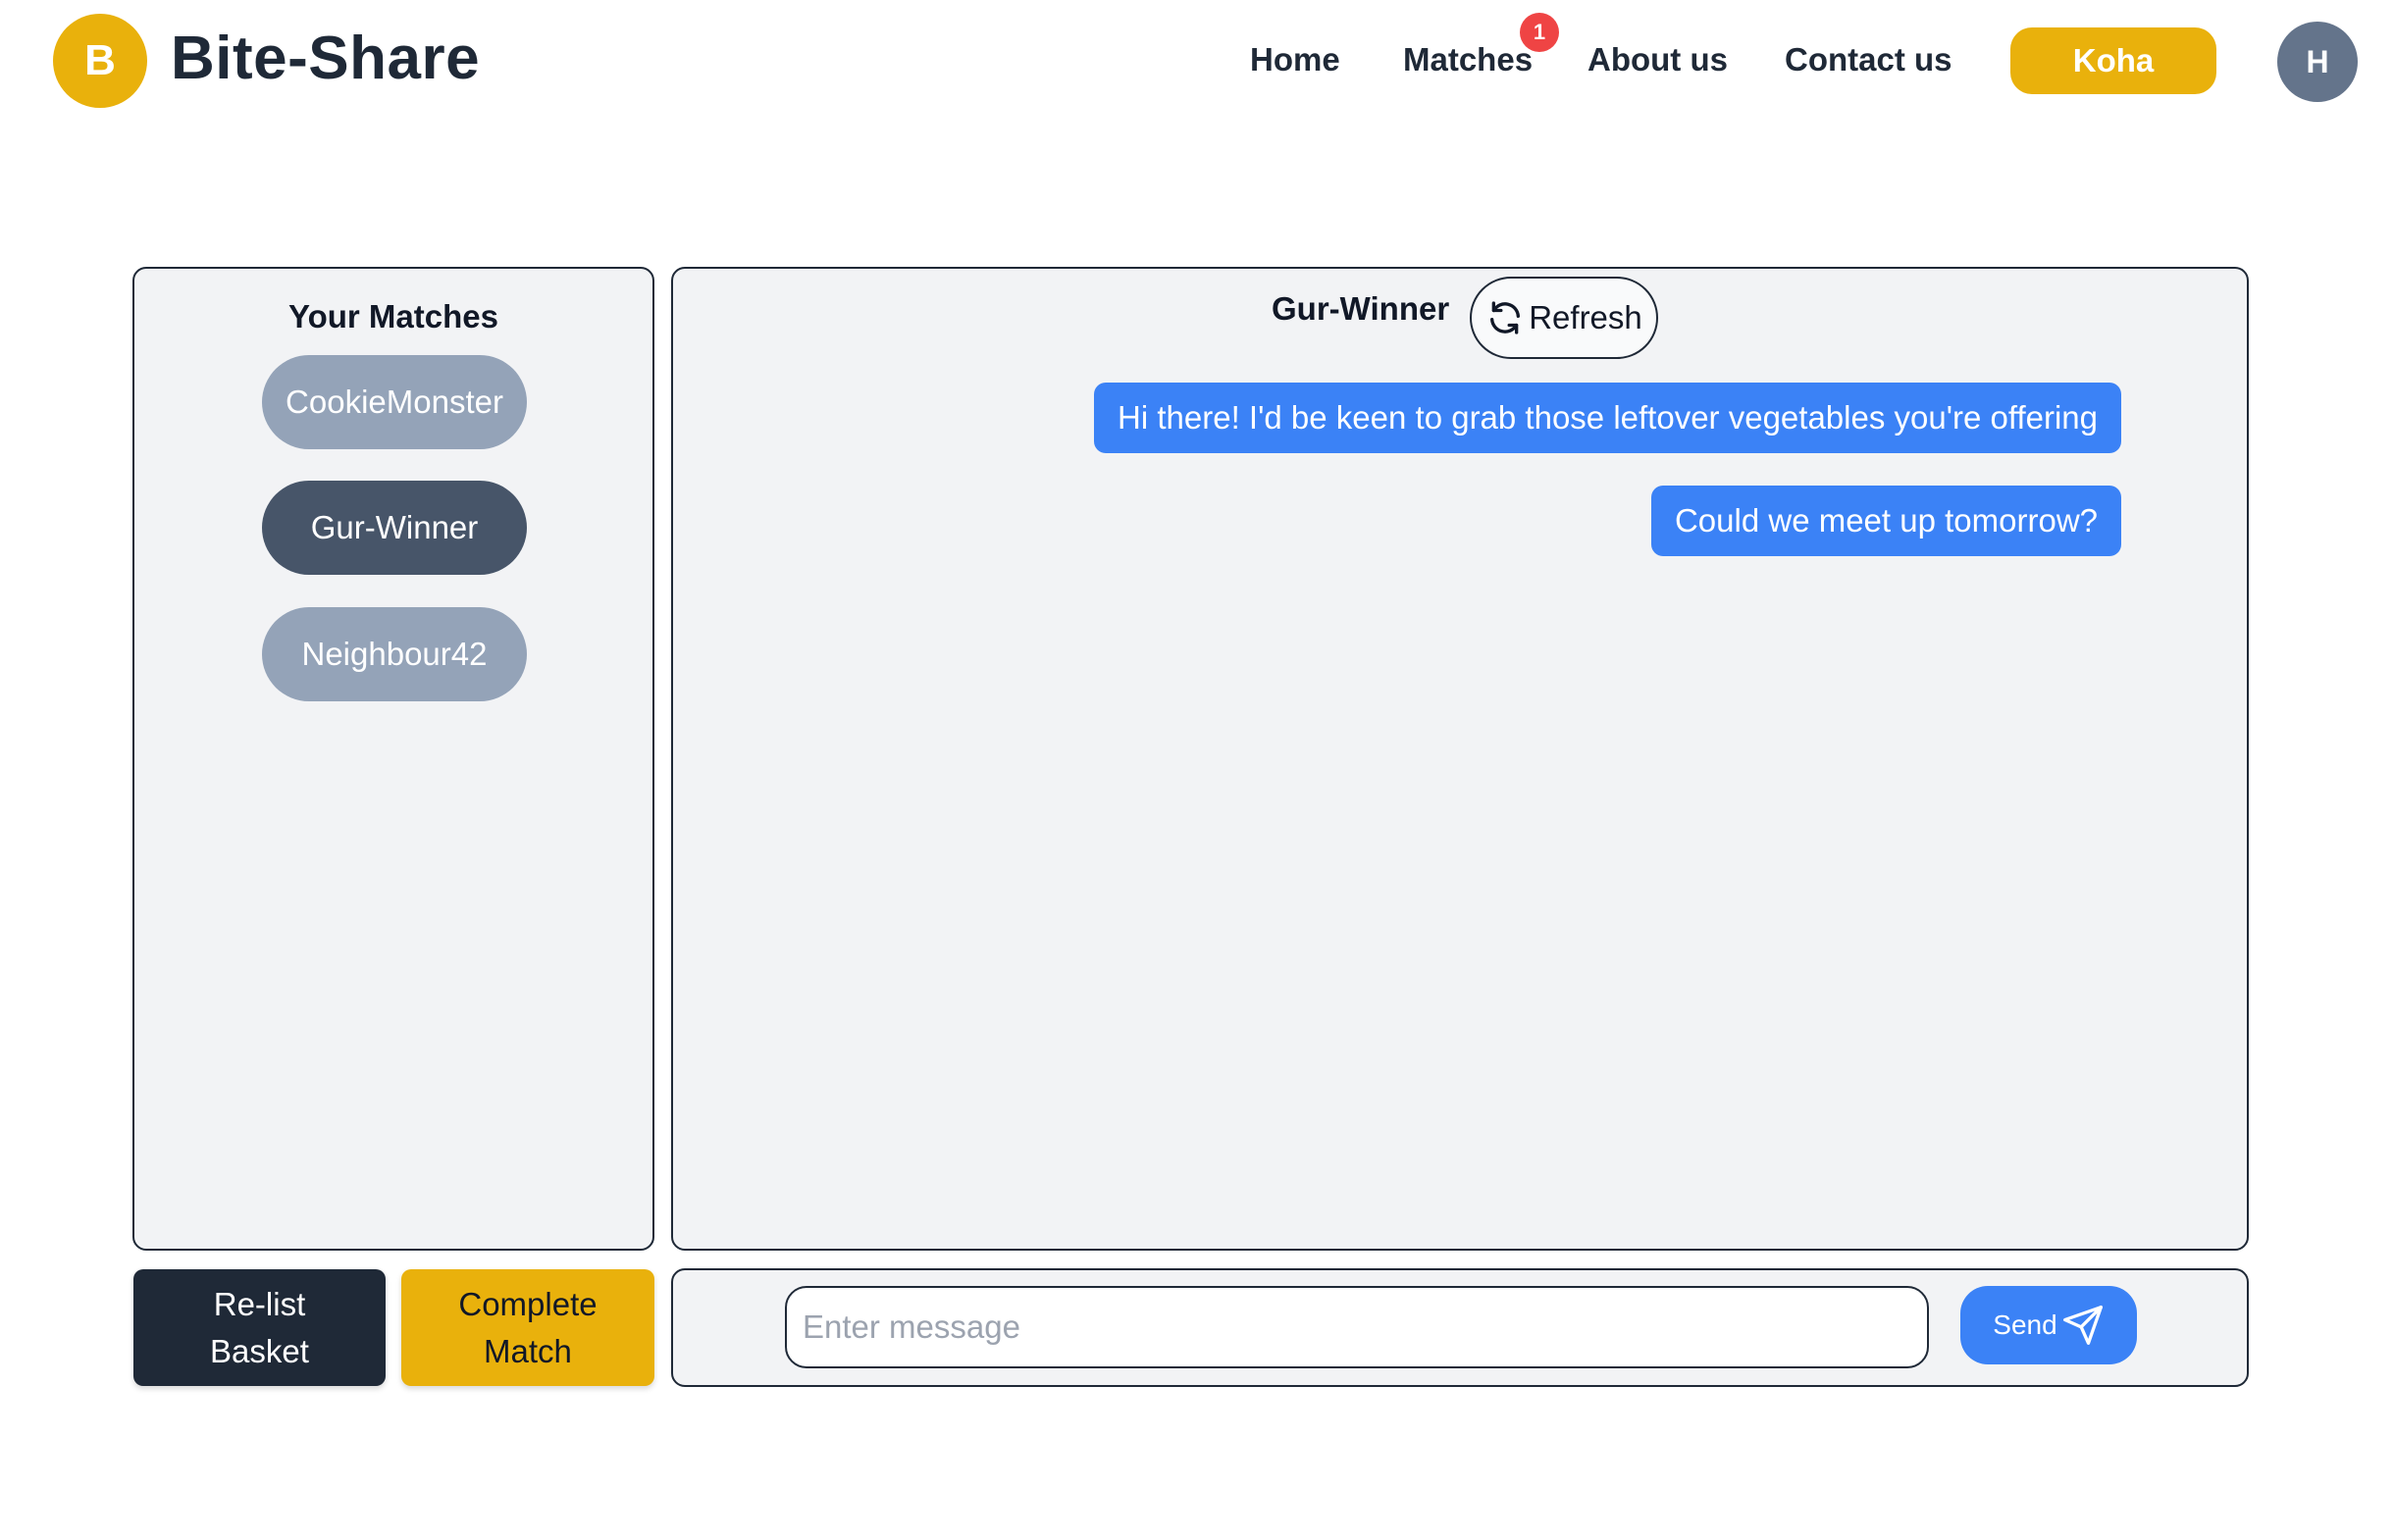 The height and width of the screenshot is (1540, 2394). What do you see at coordinates (1361, 308) in the screenshot?
I see `chat-partner-name: Gur-Winner` at bounding box center [1361, 308].